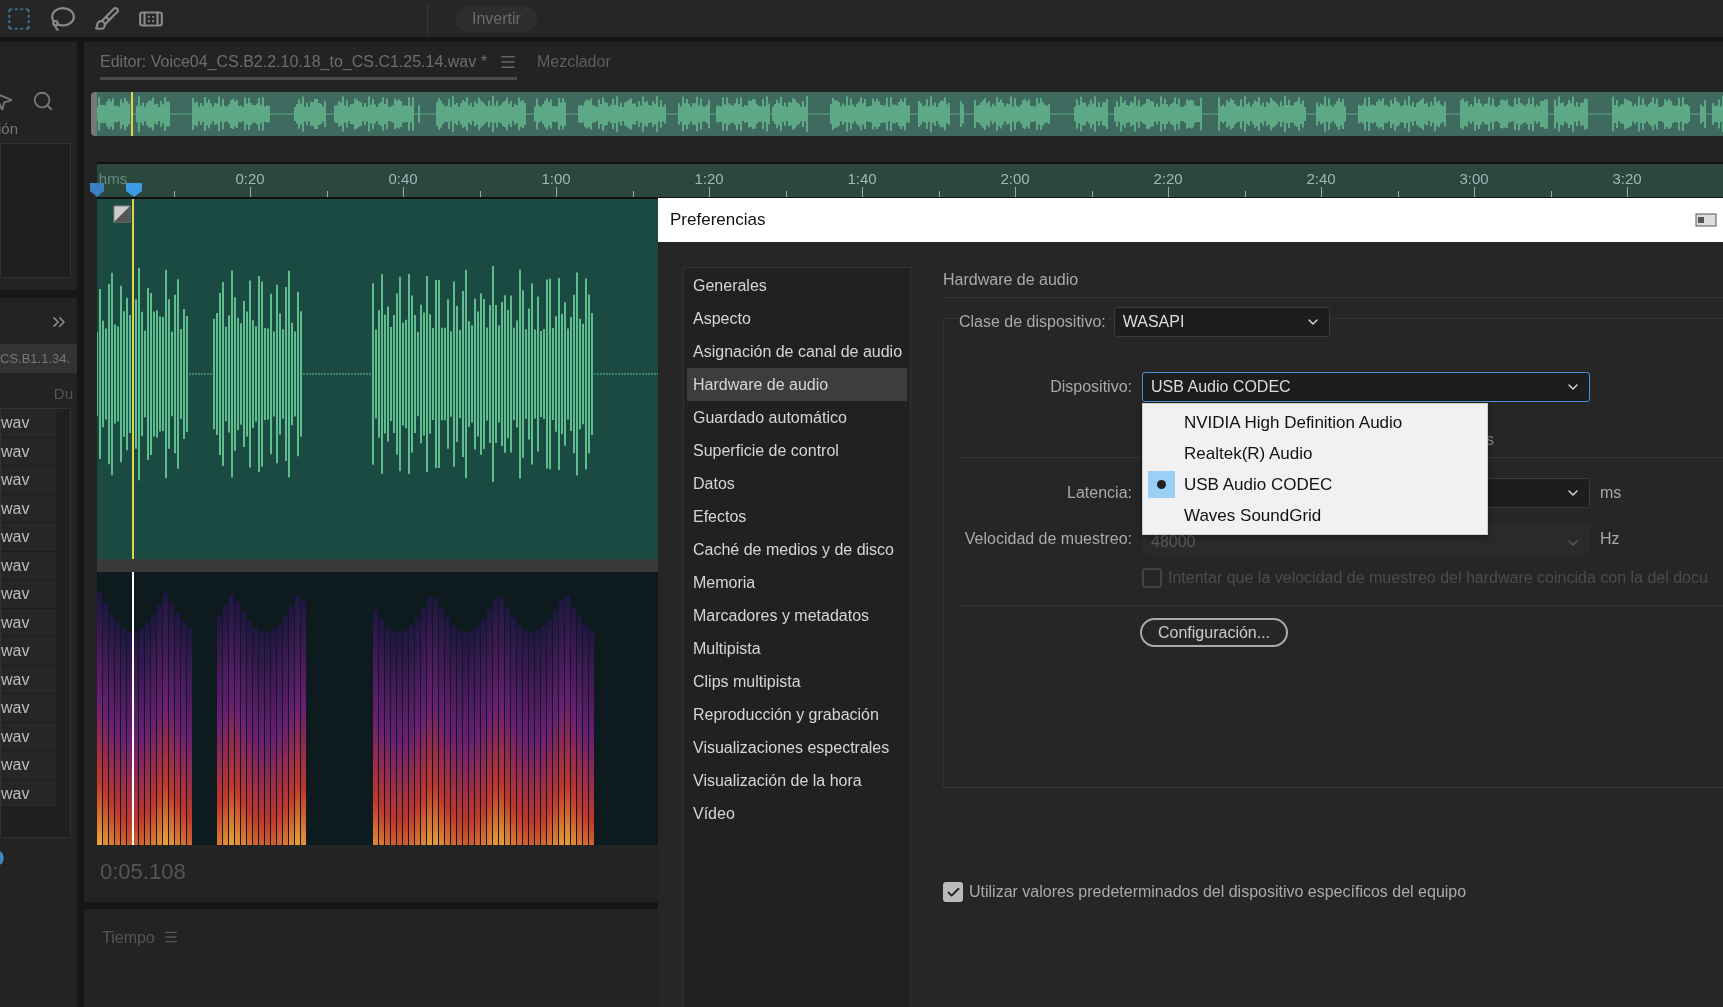  Describe the element at coordinates (63, 18) in the screenshot. I see `lasso-icon` at that location.